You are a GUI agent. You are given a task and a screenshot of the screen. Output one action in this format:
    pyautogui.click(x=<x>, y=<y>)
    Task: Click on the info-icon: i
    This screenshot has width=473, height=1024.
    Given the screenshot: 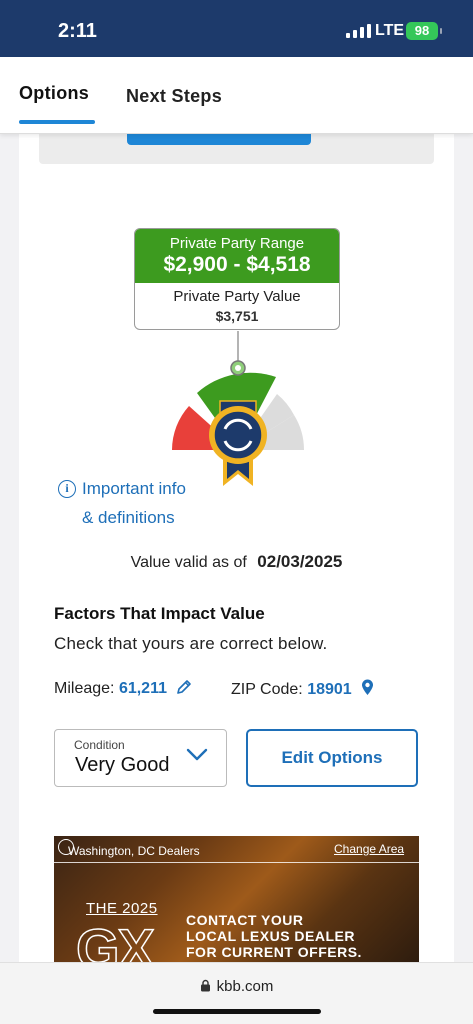 What is the action you would take?
    pyautogui.click(x=67, y=489)
    